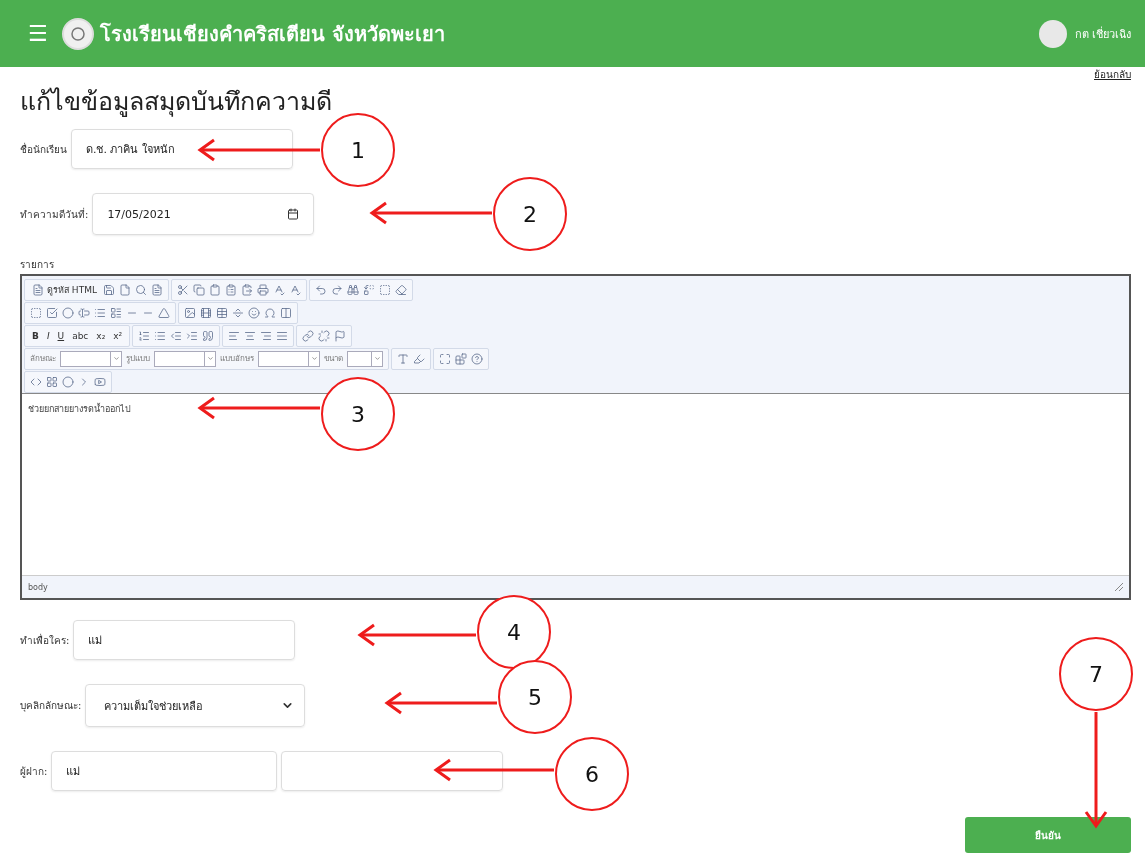 The image size is (1145, 859). I want to click on callout-number: 6, so click(592, 774).